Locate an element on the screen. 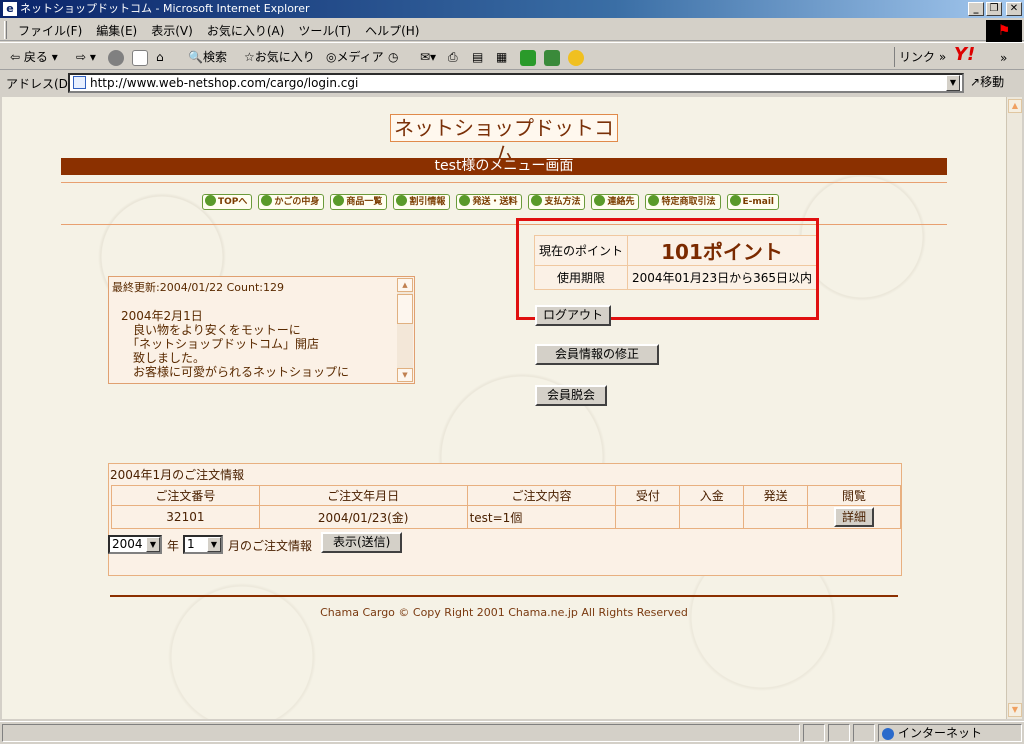 The height and width of the screenshot is (744, 1024). media-button: ◎メディア is located at coordinates (355, 57).